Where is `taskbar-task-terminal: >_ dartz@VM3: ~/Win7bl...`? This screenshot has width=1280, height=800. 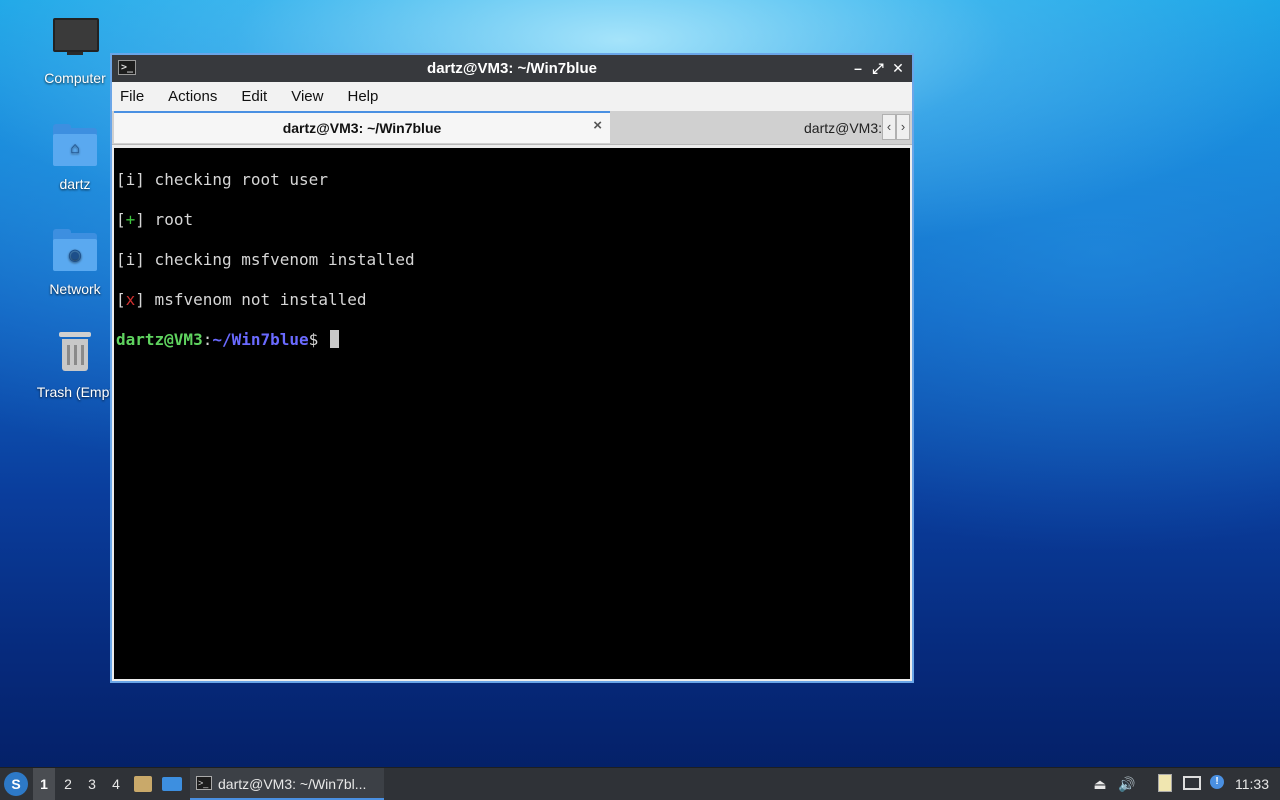 taskbar-task-terminal: >_ dartz@VM3: ~/Win7bl... is located at coordinates (287, 784).